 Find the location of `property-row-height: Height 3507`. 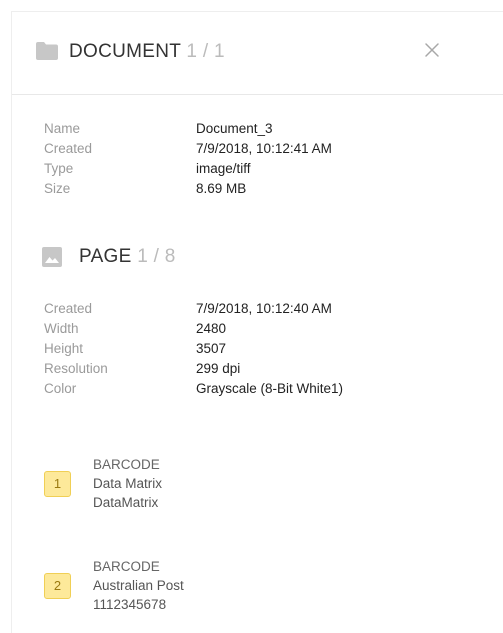

property-row-height: Height 3507 is located at coordinates (264, 349).